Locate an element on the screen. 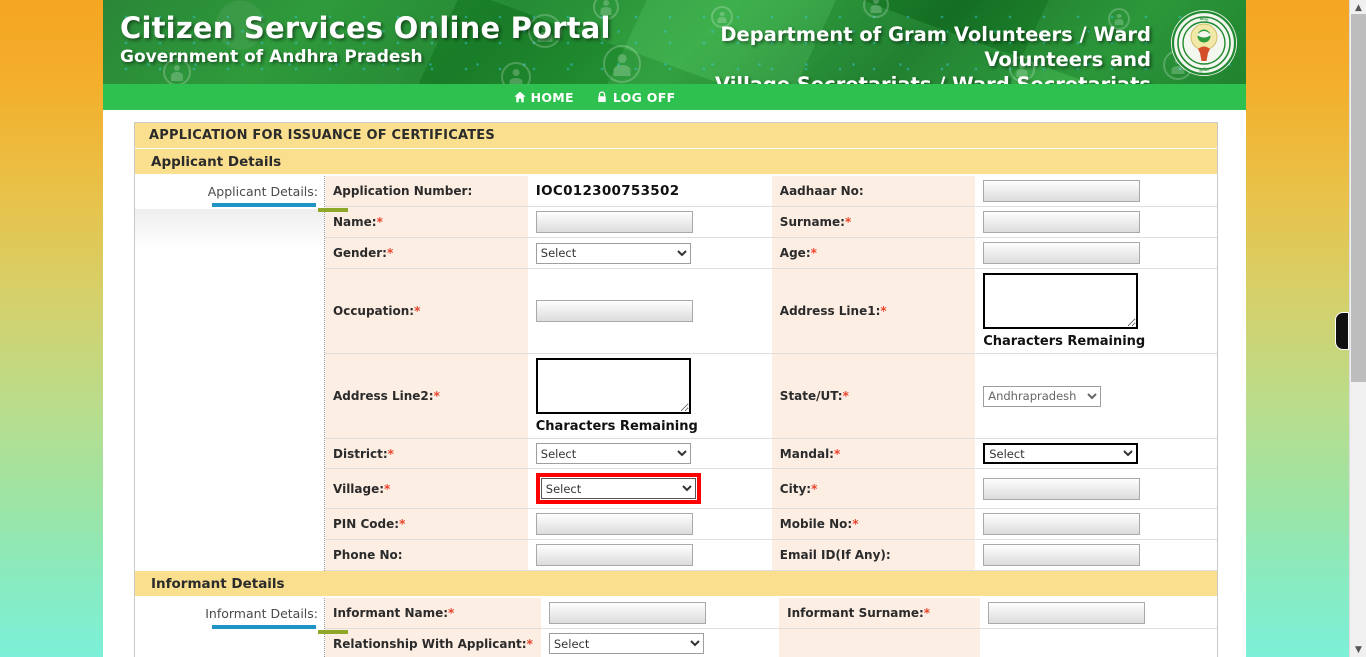  email-id-input is located at coordinates (1062, 555).